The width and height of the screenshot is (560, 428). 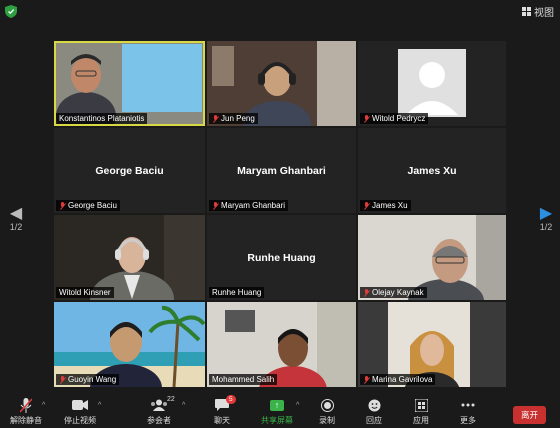 I want to click on leave-button: 离开, so click(x=529, y=415).